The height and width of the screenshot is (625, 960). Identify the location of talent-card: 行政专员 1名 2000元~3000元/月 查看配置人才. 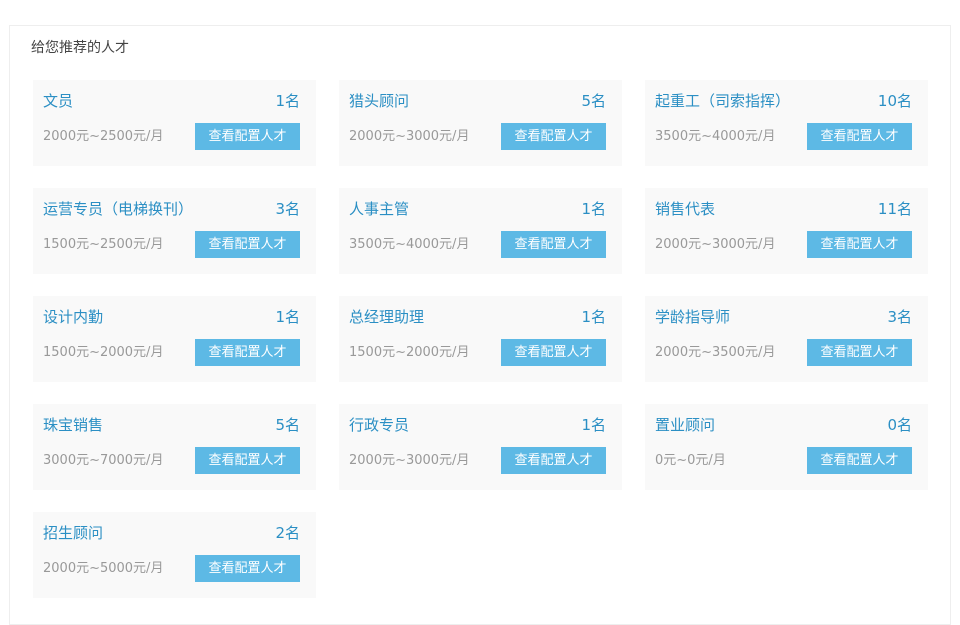
(480, 447).